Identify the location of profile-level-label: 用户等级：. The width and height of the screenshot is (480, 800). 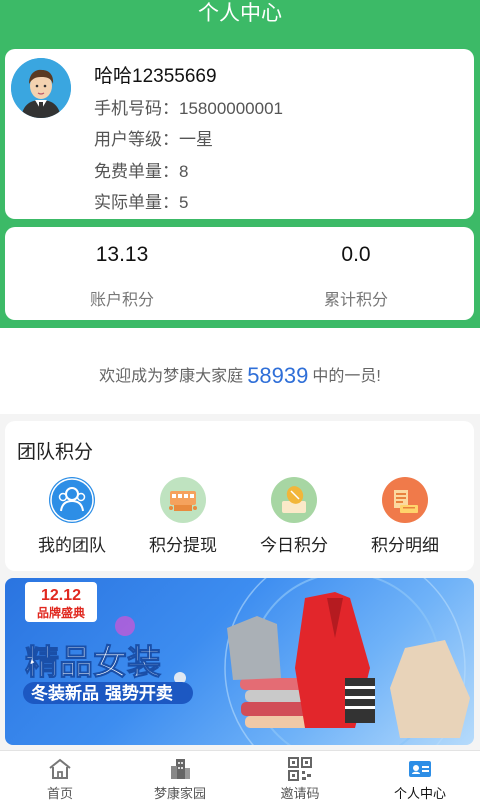
(136, 139).